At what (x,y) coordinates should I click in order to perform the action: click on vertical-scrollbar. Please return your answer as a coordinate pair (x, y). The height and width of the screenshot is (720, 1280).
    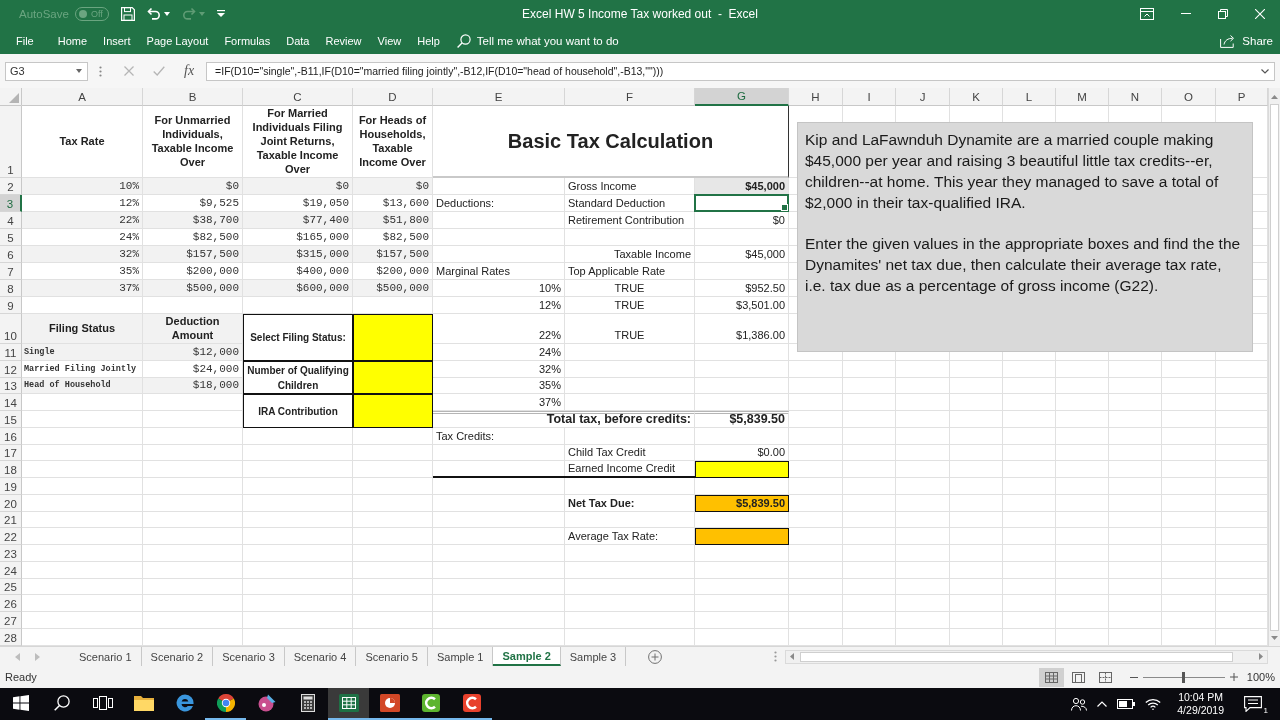
    Looking at the image, I should click on (1274, 367).